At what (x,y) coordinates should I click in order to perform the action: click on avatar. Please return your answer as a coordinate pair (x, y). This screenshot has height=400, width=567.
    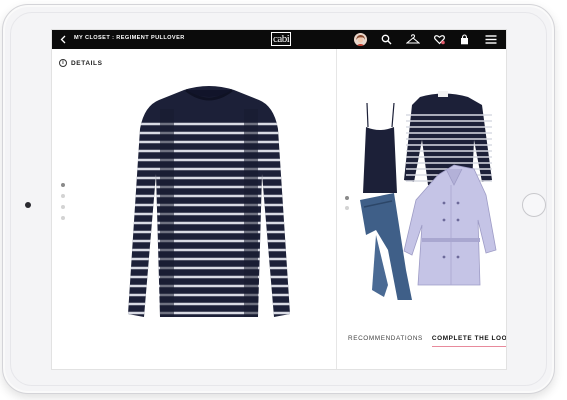
    Looking at the image, I should click on (360, 39).